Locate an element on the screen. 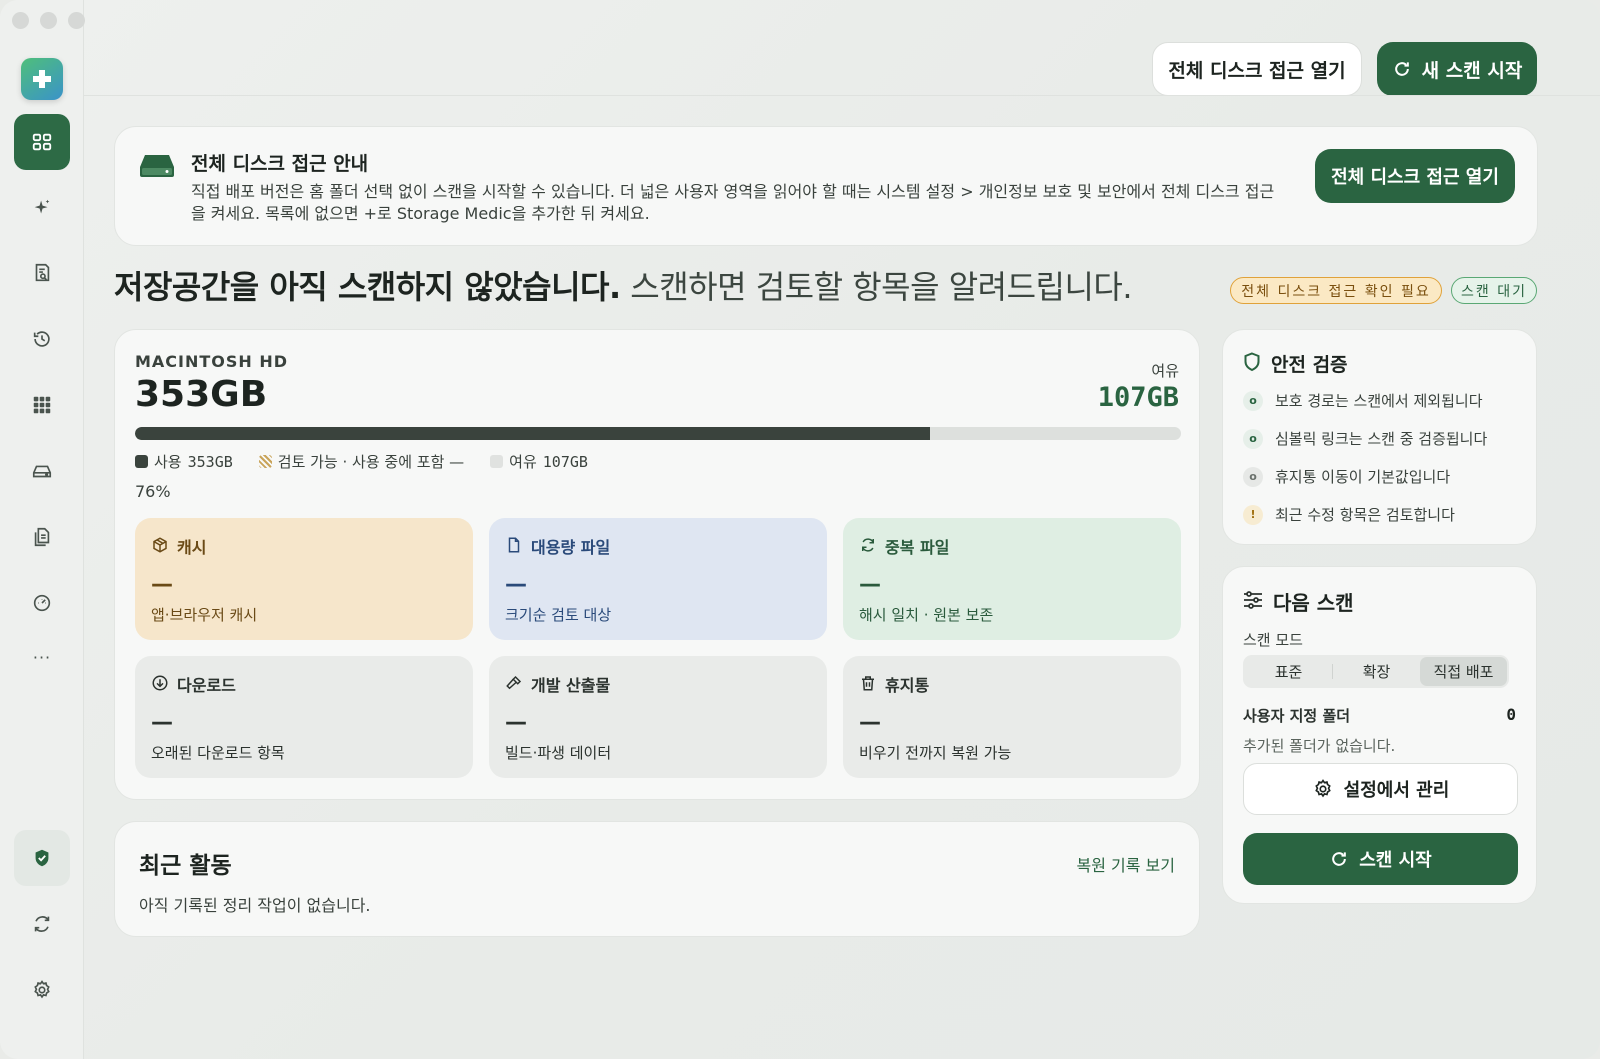  sidebar-item-report is located at coordinates (42, 273).